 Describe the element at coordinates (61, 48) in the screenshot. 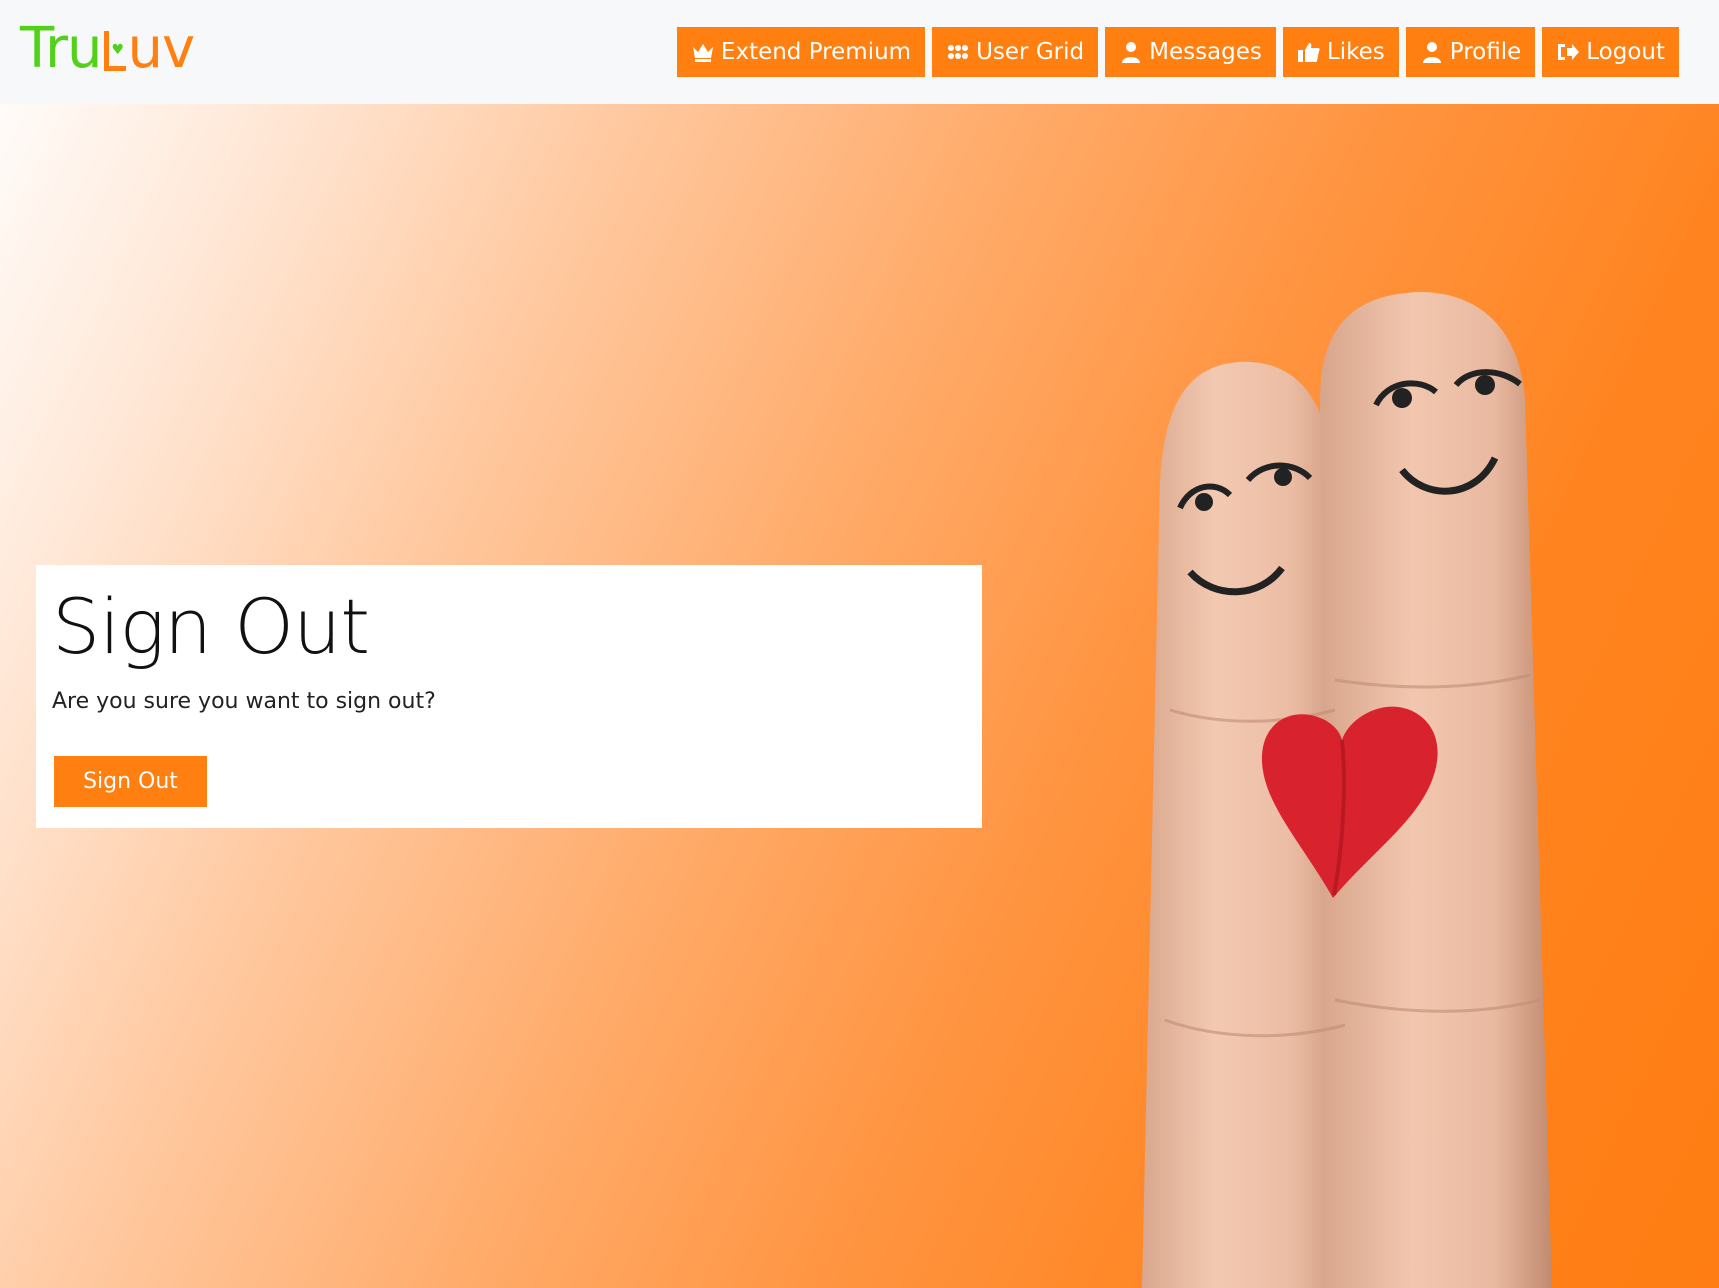

I see `brand-name-part1: Tru` at that location.